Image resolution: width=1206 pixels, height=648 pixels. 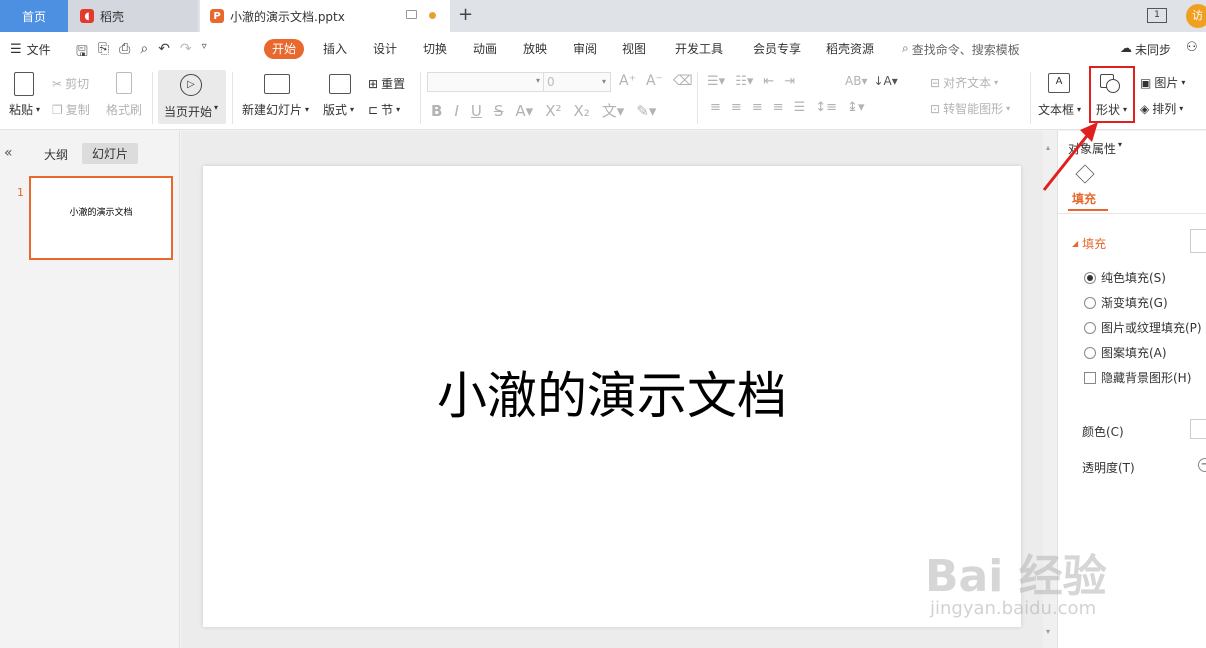 What do you see at coordinates (1126, 302) in the screenshot?
I see `gradient-fill-option: 渐变填充(G)` at bounding box center [1126, 302].